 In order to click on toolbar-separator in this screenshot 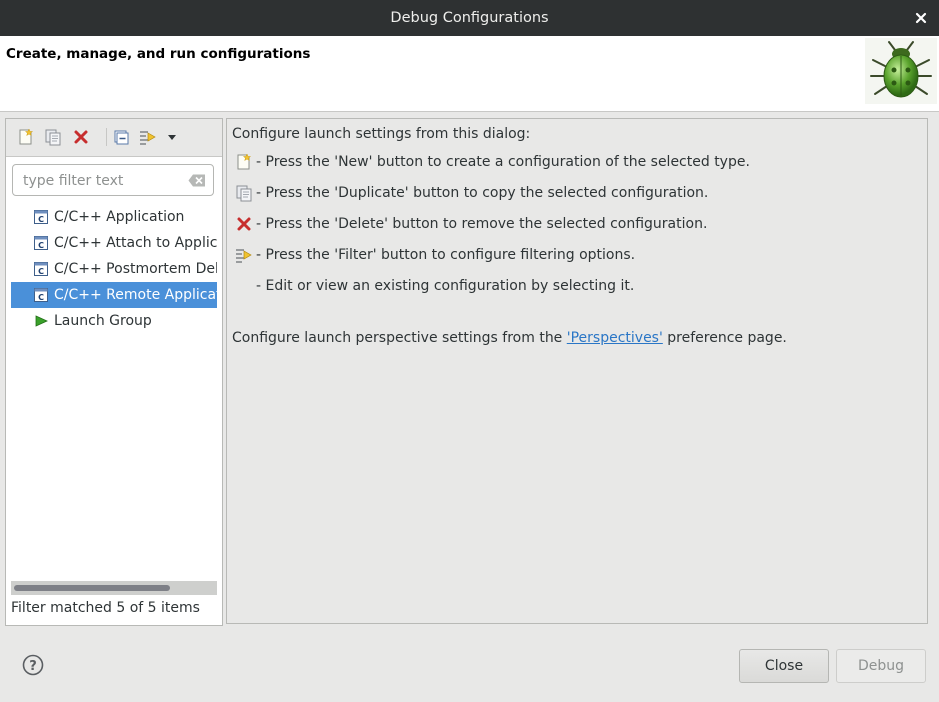, I will do `click(106, 137)`.